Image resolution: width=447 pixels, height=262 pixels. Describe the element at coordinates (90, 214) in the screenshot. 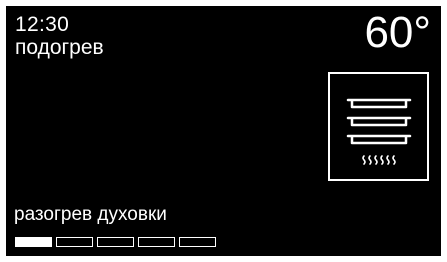

I see `status-message: разогрев духовки` at that location.